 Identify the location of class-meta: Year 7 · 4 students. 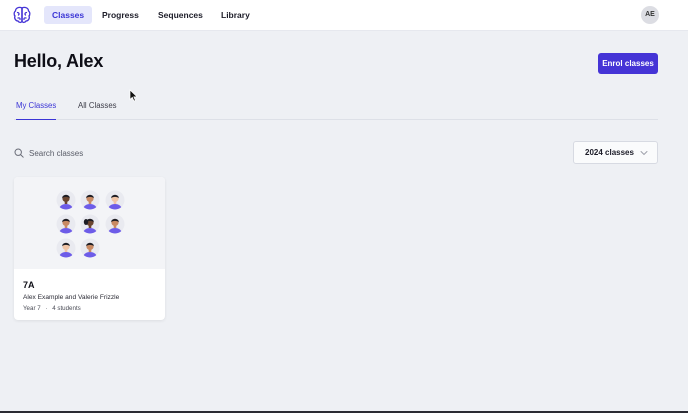
(52, 308).